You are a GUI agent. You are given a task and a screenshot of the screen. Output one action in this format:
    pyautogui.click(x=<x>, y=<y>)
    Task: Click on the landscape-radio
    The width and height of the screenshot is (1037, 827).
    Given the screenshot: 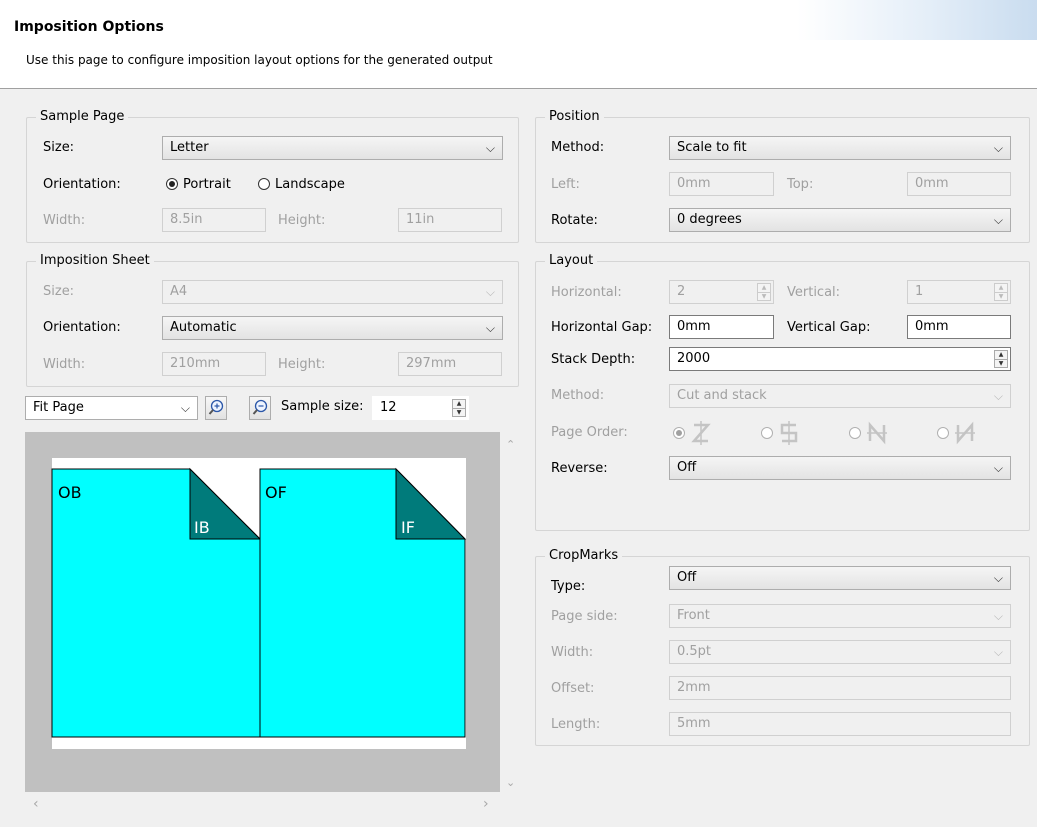 What is the action you would take?
    pyautogui.click(x=264, y=184)
    